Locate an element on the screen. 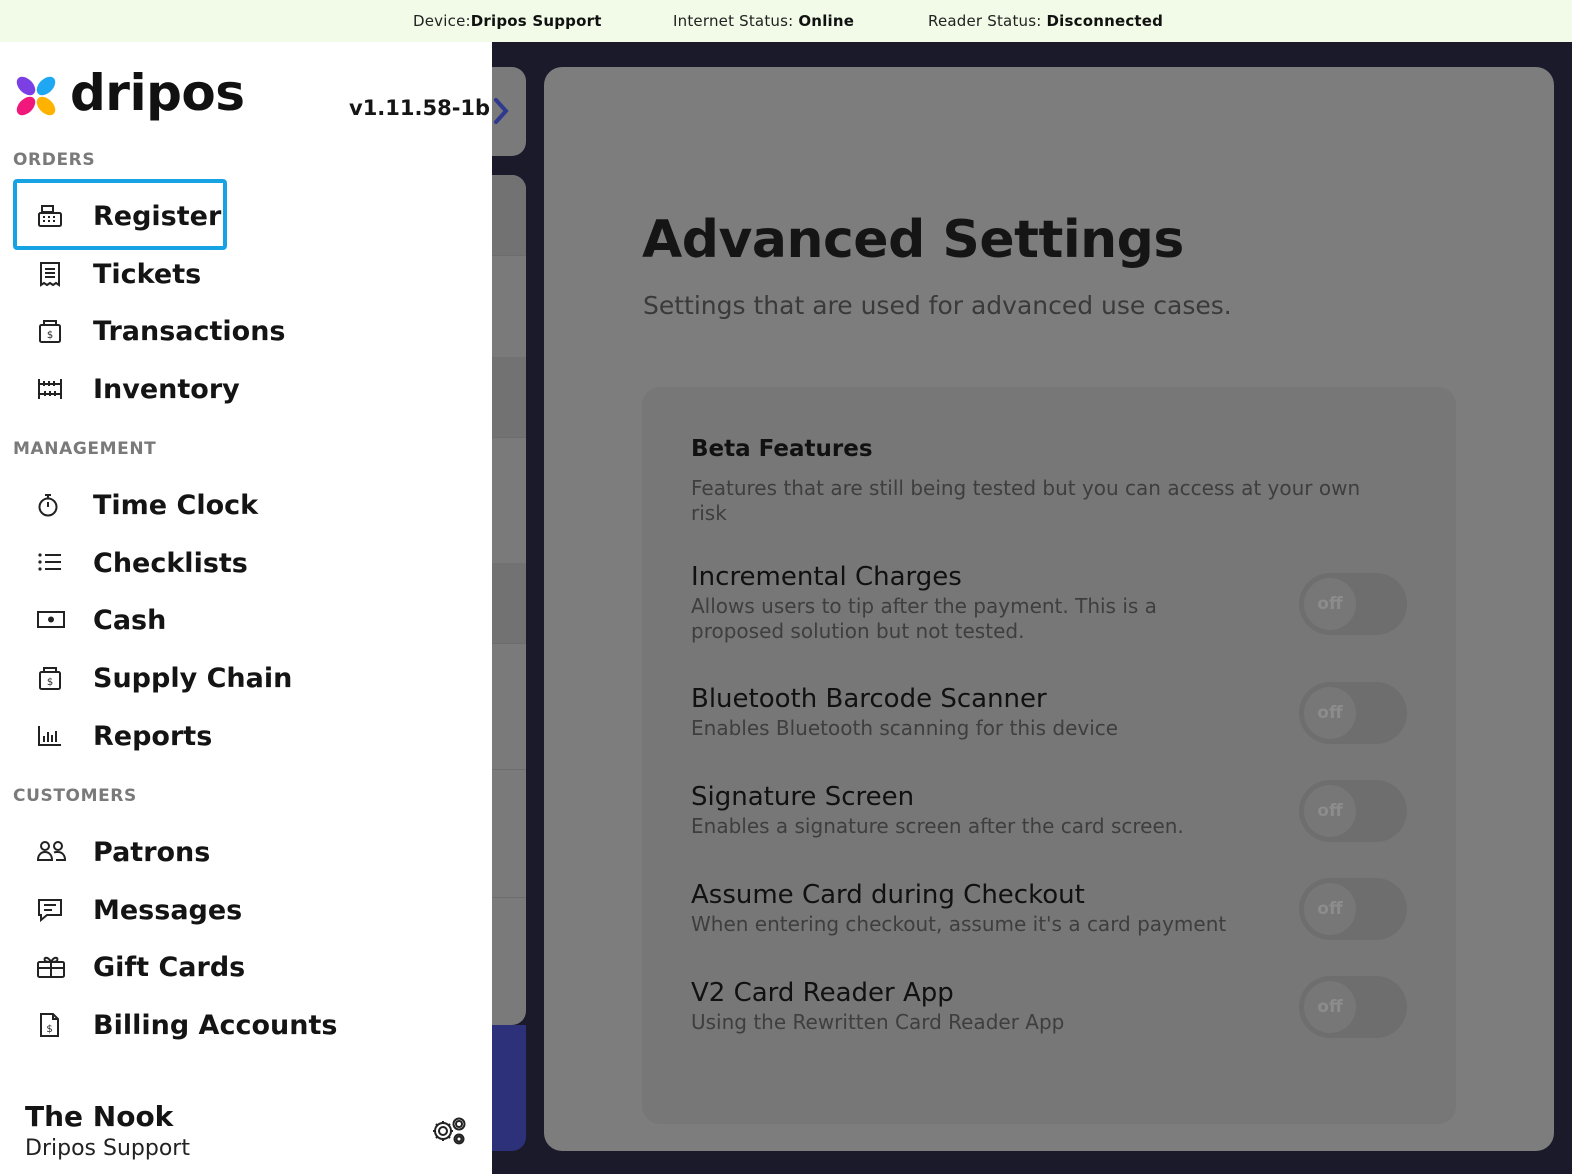 The width and height of the screenshot is (1572, 1174). sidebar-item-label: Time Clock is located at coordinates (176, 505).